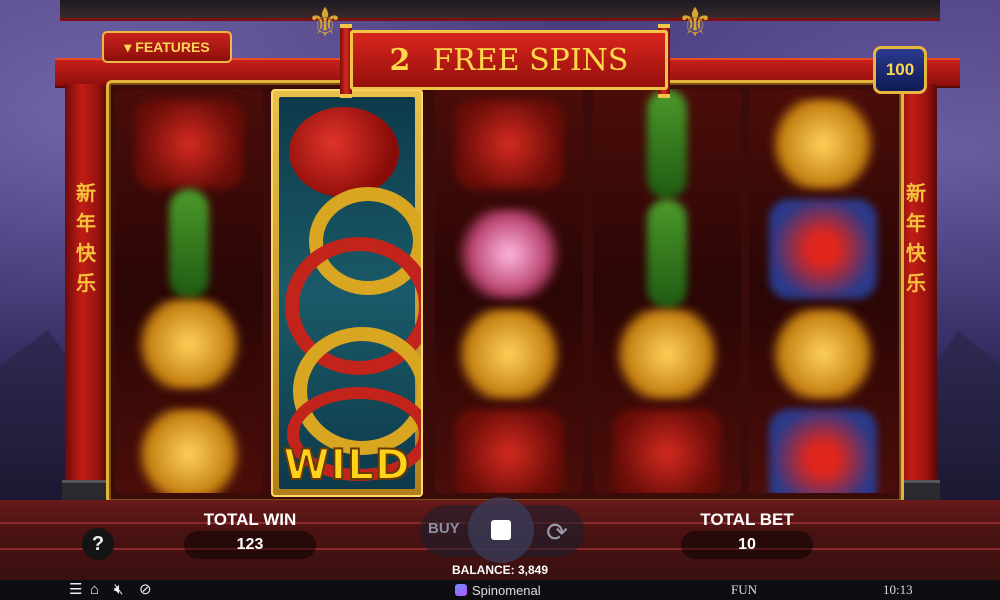 This screenshot has width=1000, height=600. Describe the element at coordinates (75, 590) in the screenshot. I see `menu-icon: ☰` at that location.